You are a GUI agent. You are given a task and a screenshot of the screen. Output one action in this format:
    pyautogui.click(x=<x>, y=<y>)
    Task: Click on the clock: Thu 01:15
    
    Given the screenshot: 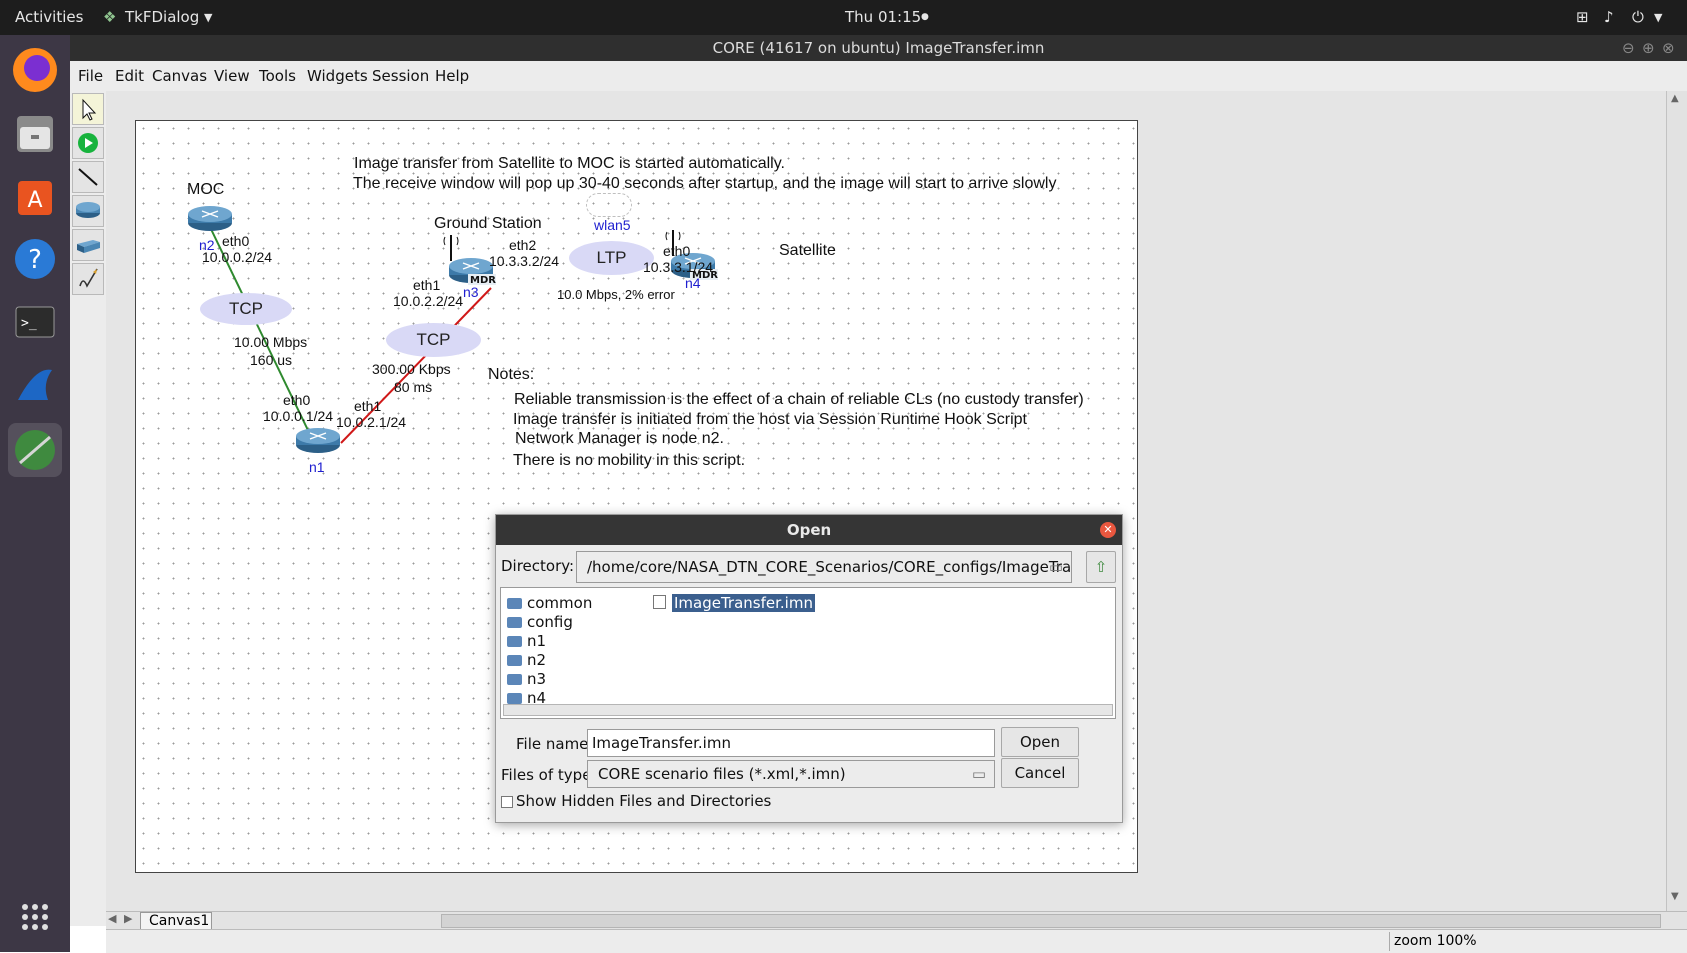 What is the action you would take?
    pyautogui.click(x=883, y=17)
    